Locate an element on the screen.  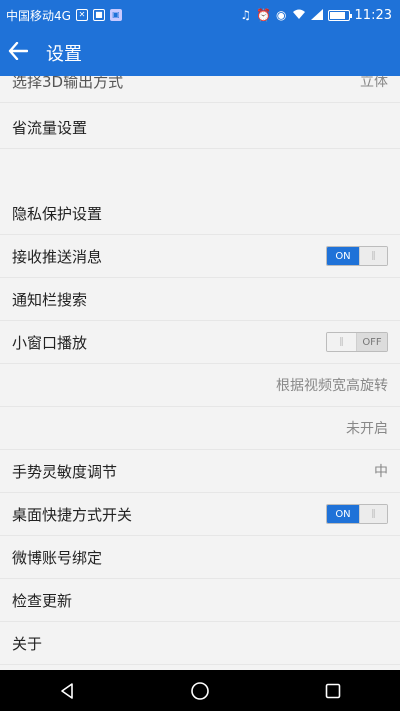
settings-row-label: 隐私保护设置 is located at coordinates (57, 213).